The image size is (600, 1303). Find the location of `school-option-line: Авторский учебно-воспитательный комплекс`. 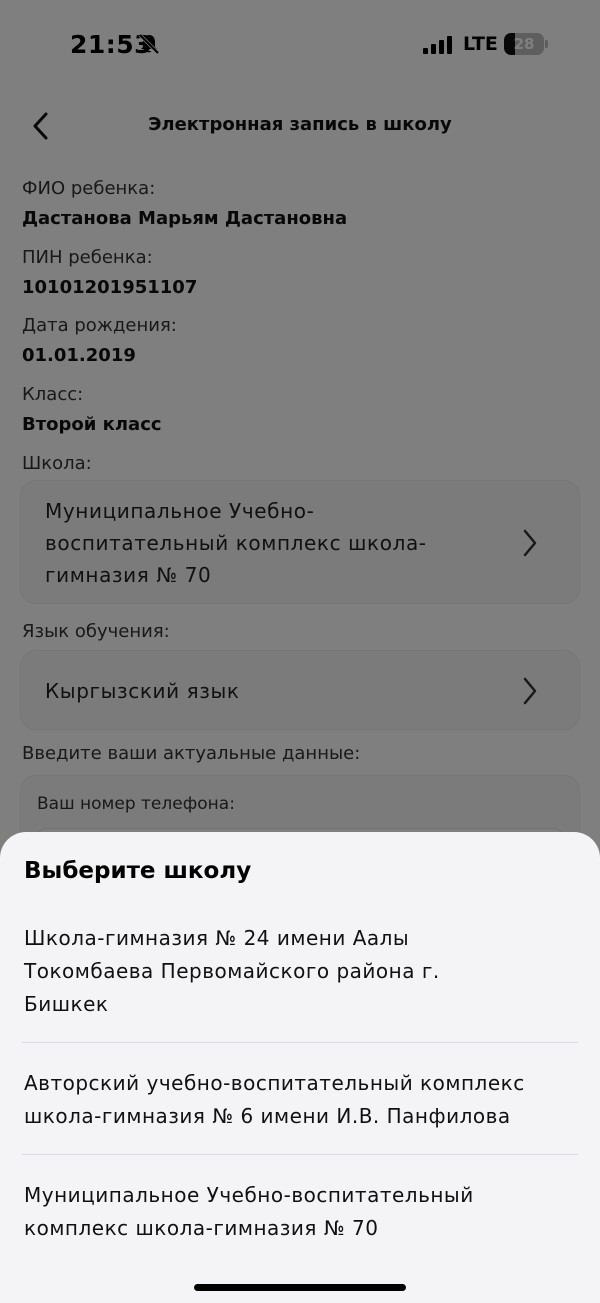

school-option-line: Авторский учебно-воспитательный комплекс is located at coordinates (274, 1083).